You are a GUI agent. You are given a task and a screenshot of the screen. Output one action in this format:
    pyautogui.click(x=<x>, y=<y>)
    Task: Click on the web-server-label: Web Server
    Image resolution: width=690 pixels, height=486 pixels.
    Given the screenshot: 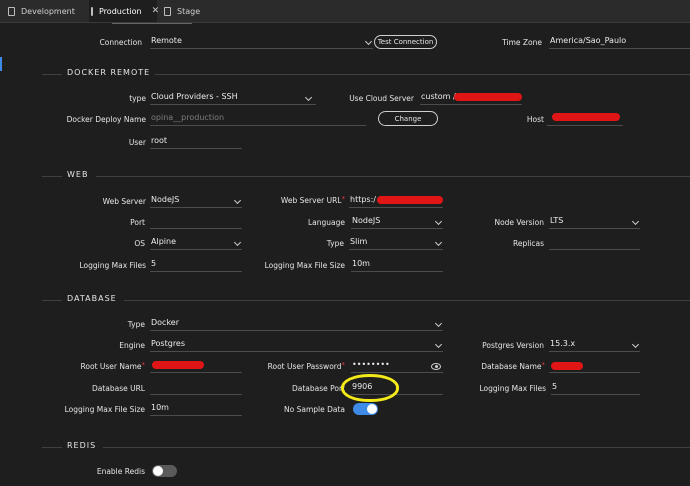 What is the action you would take?
    pyautogui.click(x=124, y=201)
    